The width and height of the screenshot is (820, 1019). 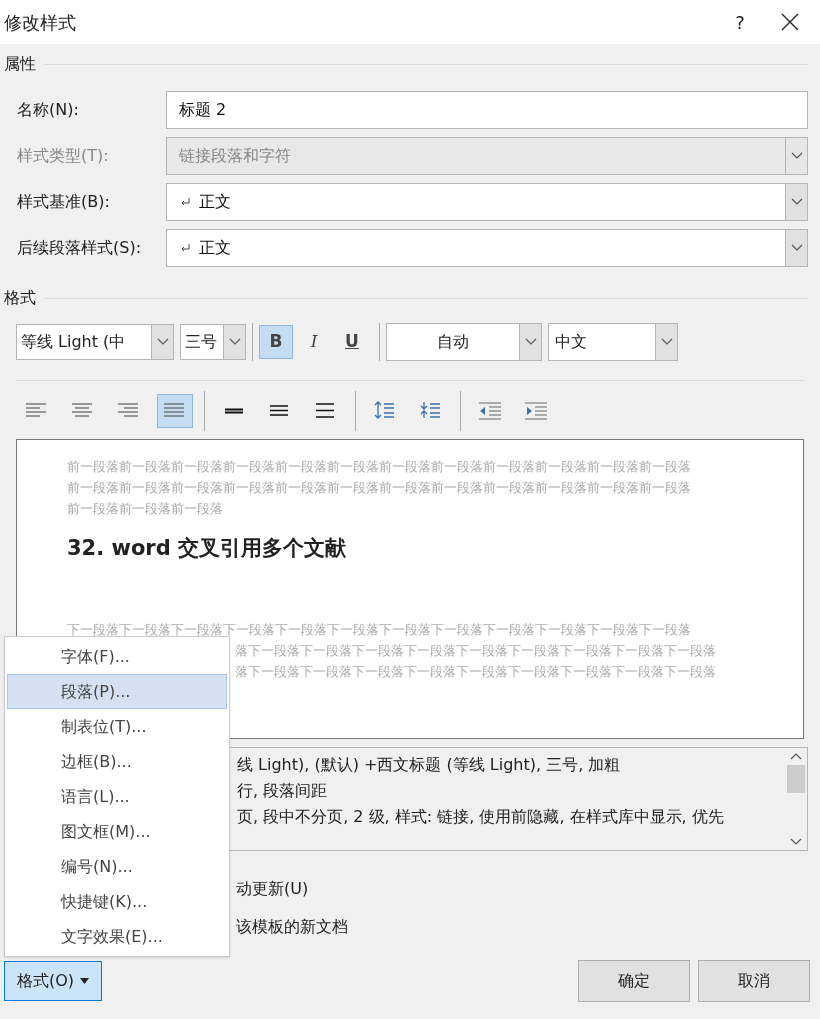 I want to click on scroll-down-icon, so click(x=796, y=842).